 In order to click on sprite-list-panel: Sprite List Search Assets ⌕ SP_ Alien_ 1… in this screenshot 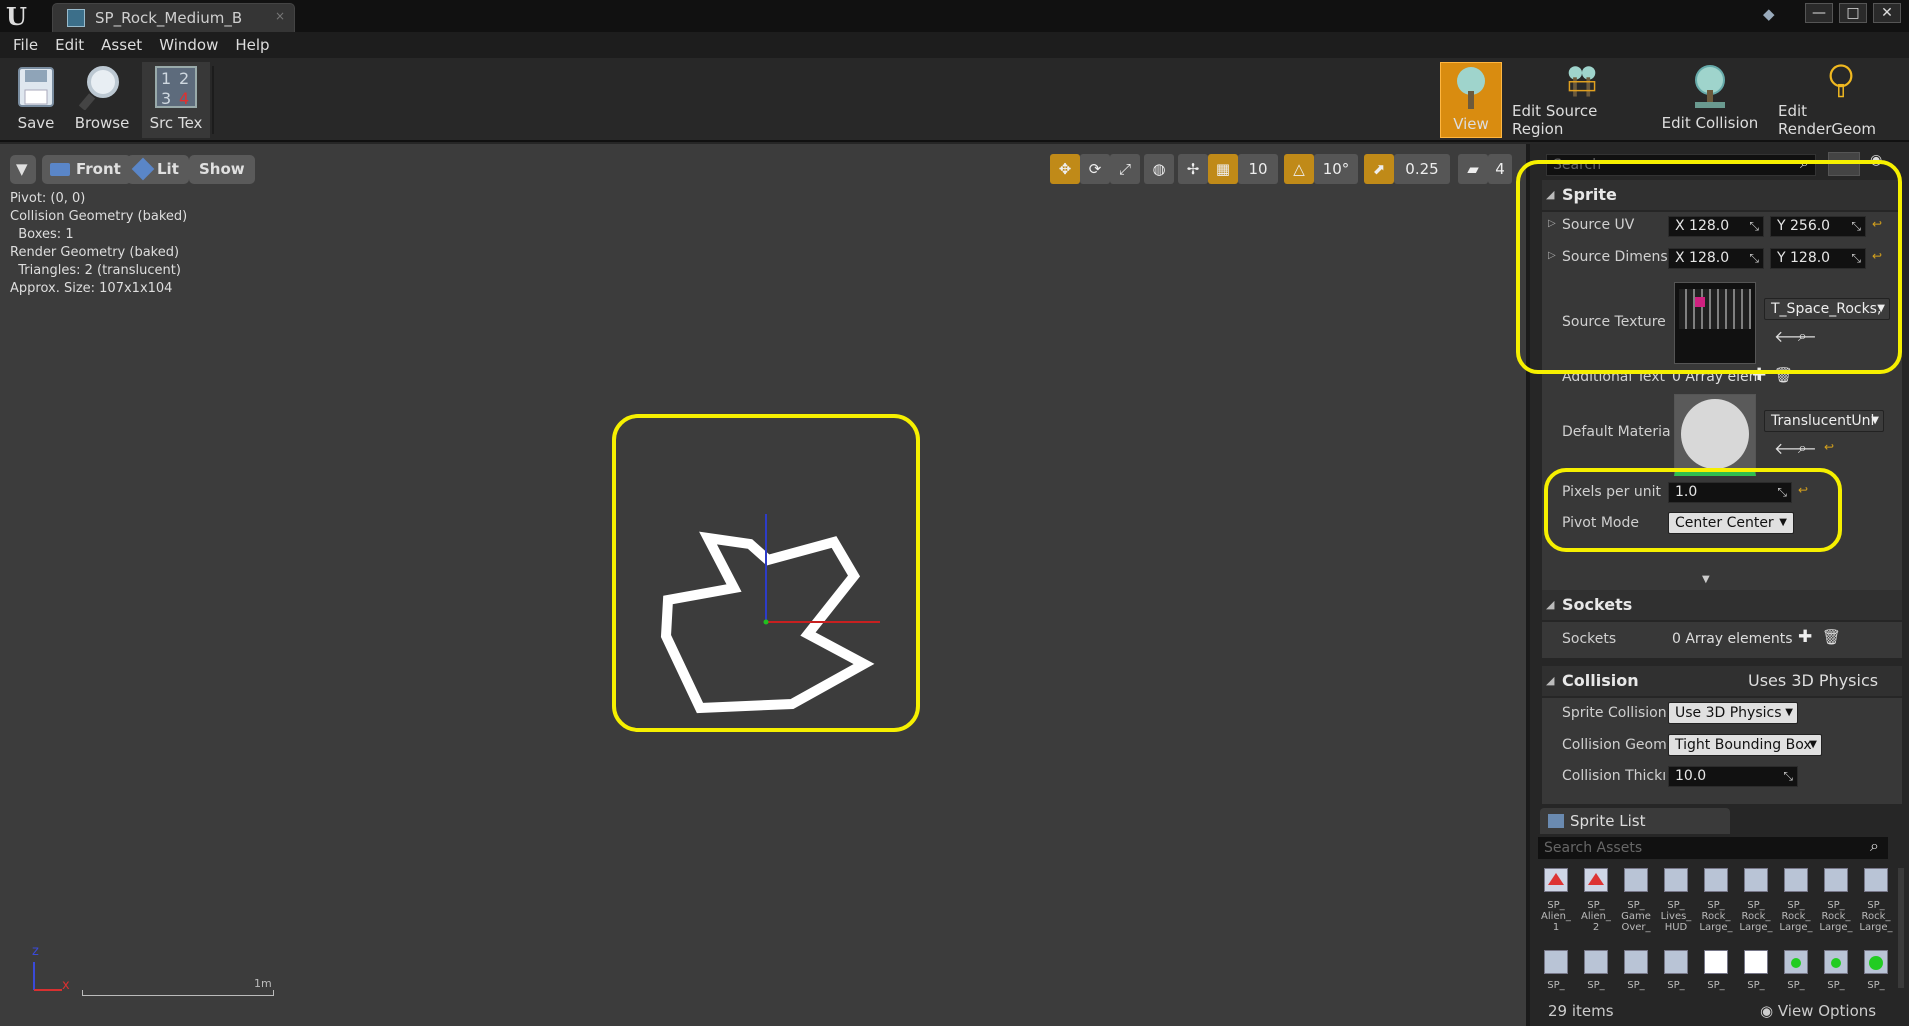, I will do `click(1721, 917)`.